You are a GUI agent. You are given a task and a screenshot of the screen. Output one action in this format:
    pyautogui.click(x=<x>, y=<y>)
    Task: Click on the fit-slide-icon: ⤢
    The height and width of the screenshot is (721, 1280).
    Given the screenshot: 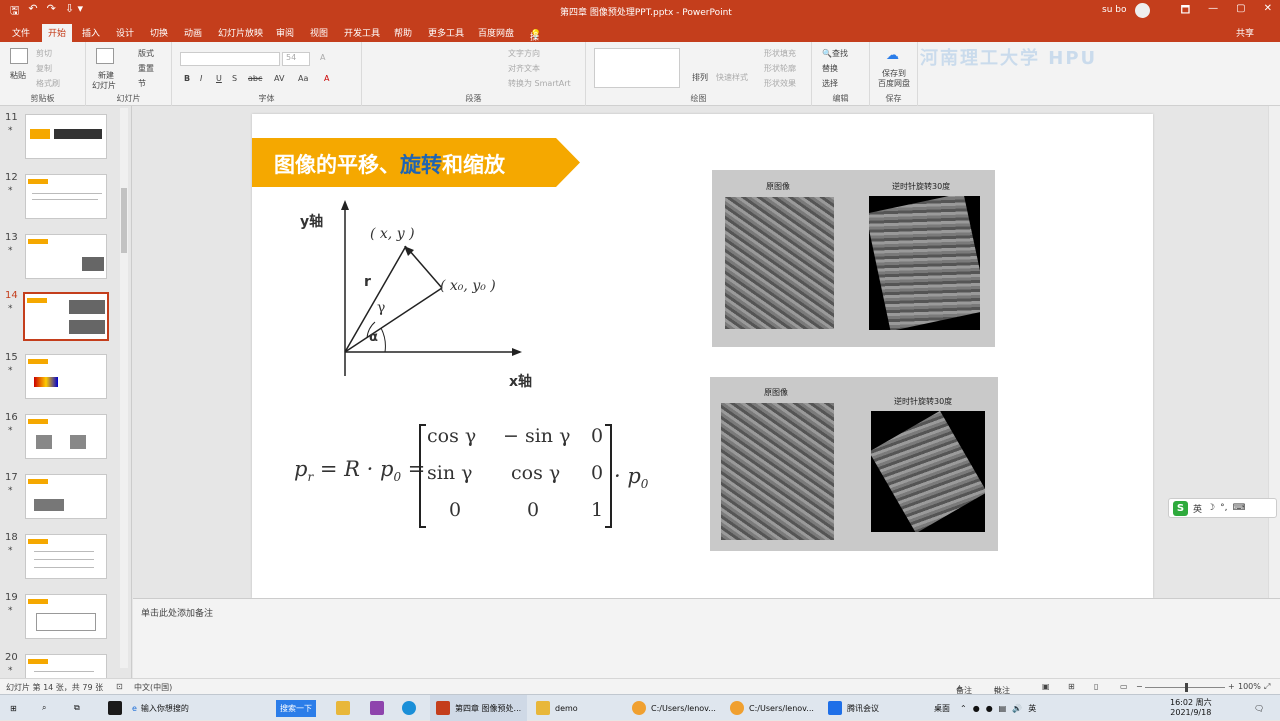 What is the action you would take?
    pyautogui.click(x=1267, y=687)
    